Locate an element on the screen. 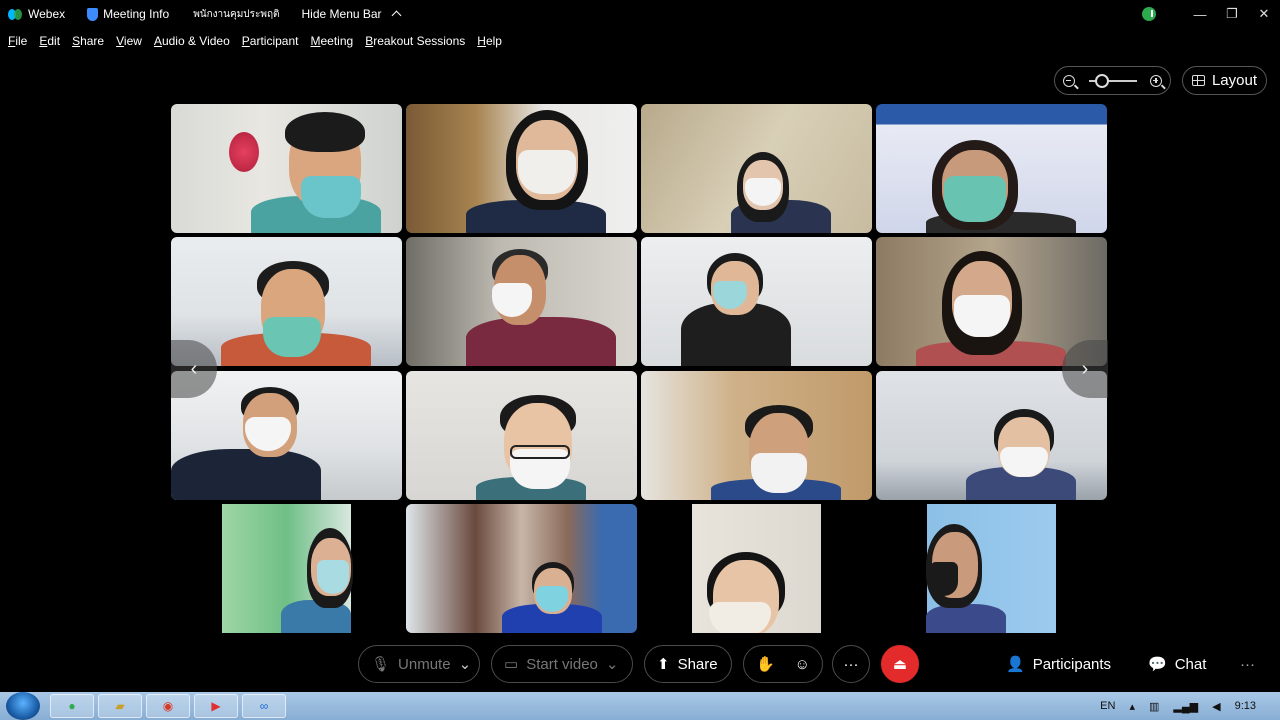  panel-overflow-button: ··· is located at coordinates (1247, 664).